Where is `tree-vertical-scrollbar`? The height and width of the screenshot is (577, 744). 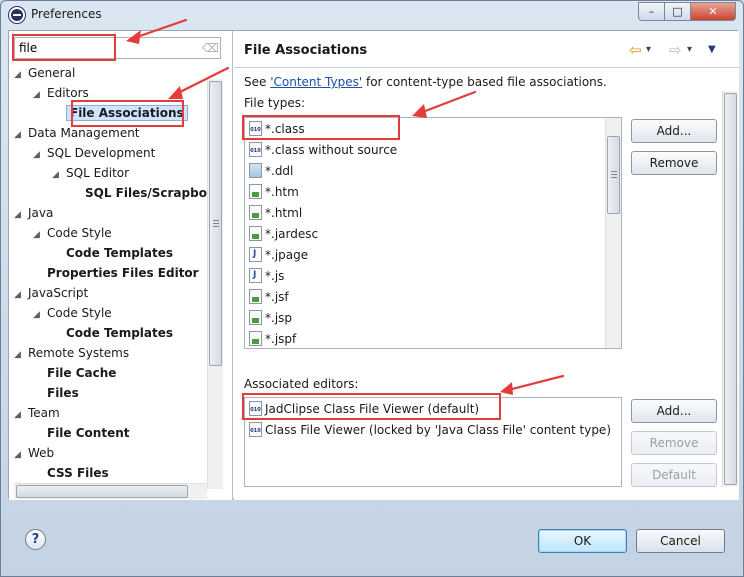 tree-vertical-scrollbar is located at coordinates (215, 284).